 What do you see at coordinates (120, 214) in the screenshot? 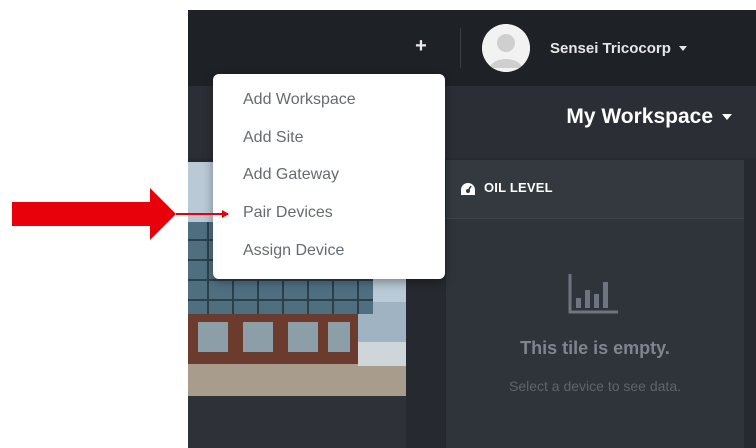
I see `annotation-arrow-icon` at bounding box center [120, 214].